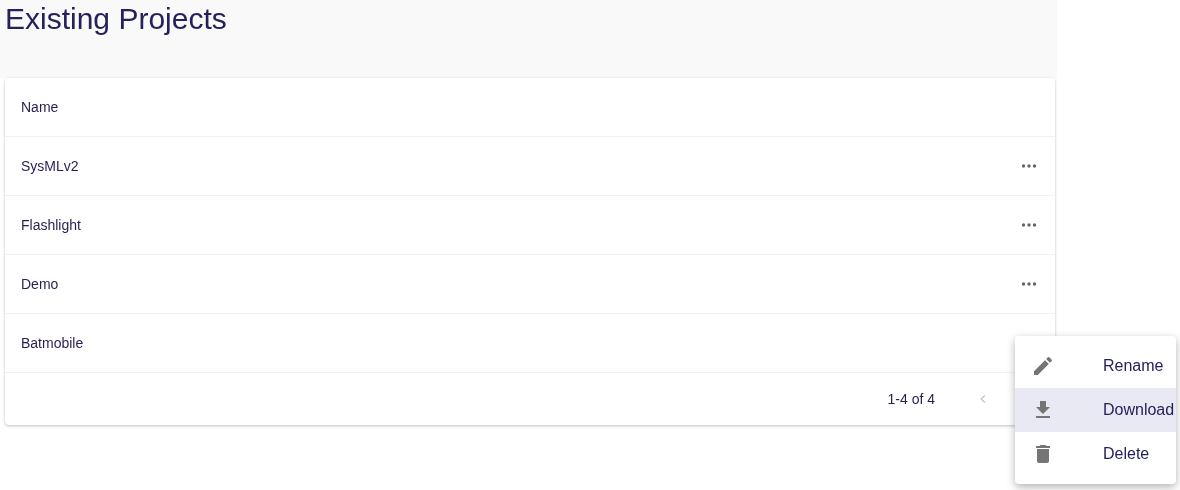 This screenshot has width=1180, height=490. What do you see at coordinates (911, 399) in the screenshot?
I see `page-range: 1-4 of 4` at bounding box center [911, 399].